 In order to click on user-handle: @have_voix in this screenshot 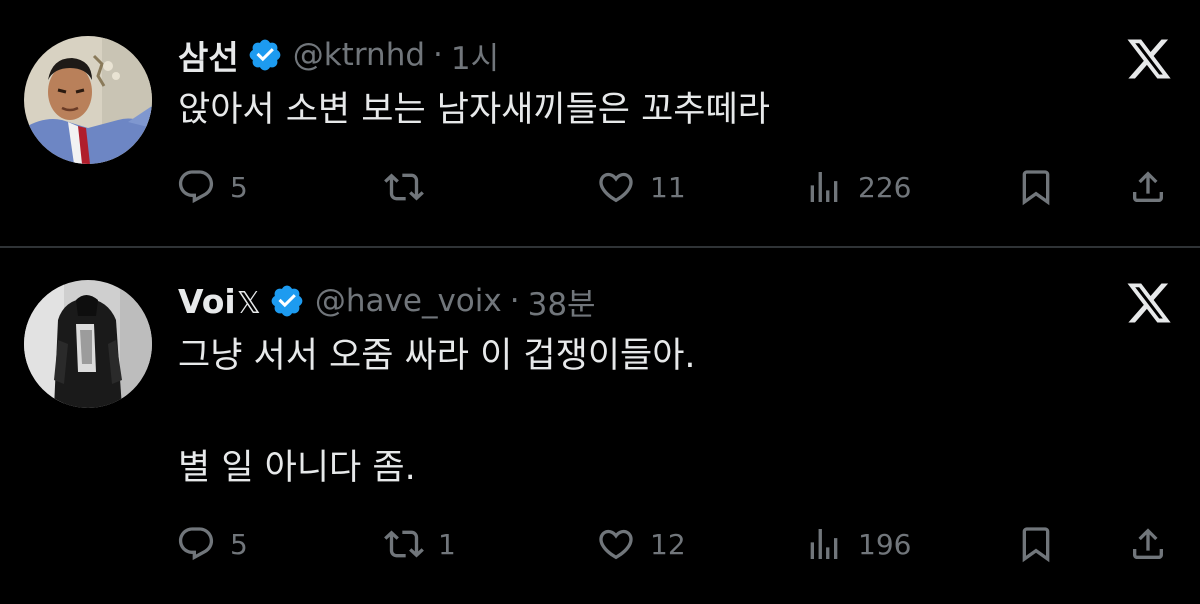, I will do `click(408, 301)`.